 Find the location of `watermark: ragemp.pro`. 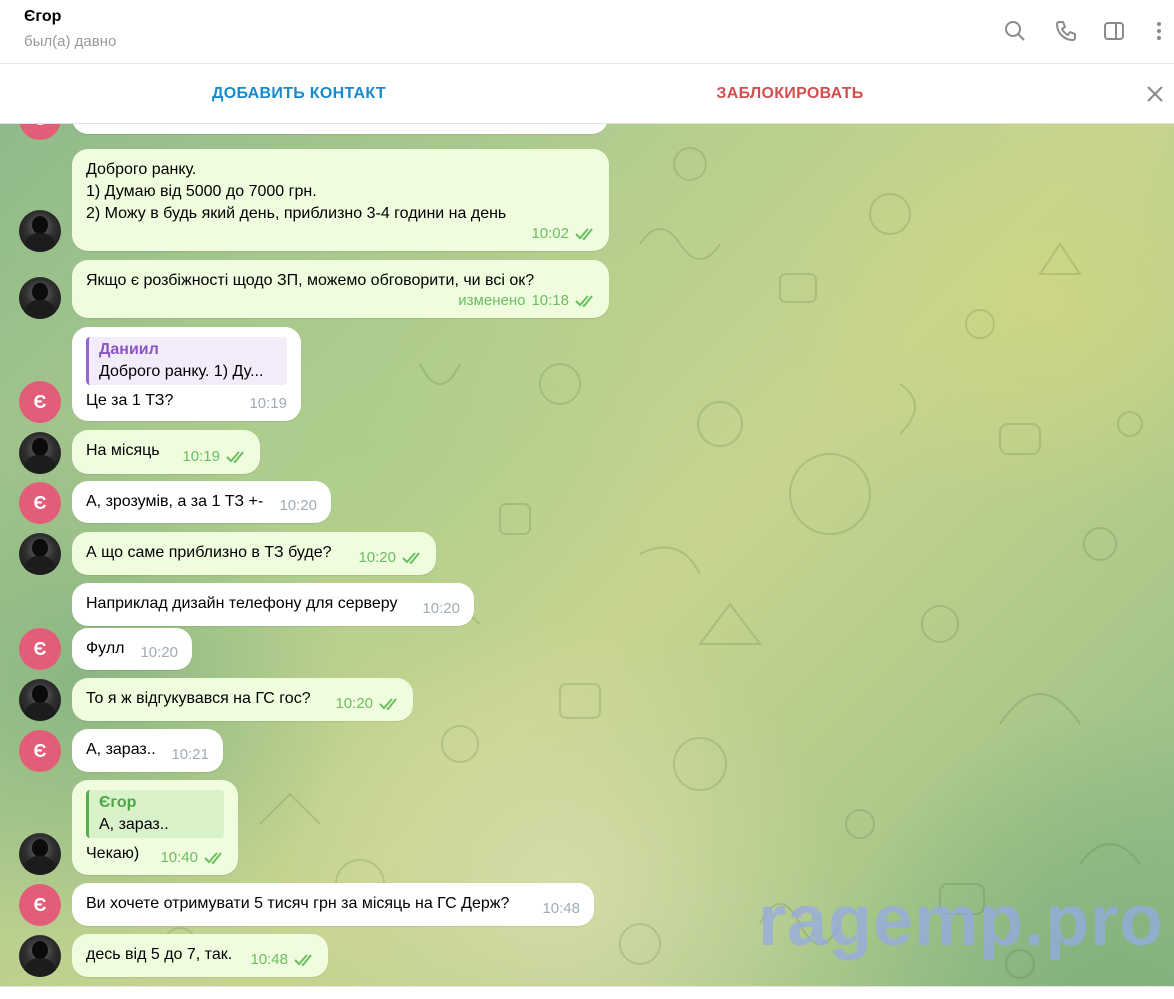

watermark: ragemp.pro is located at coordinates (961, 921).